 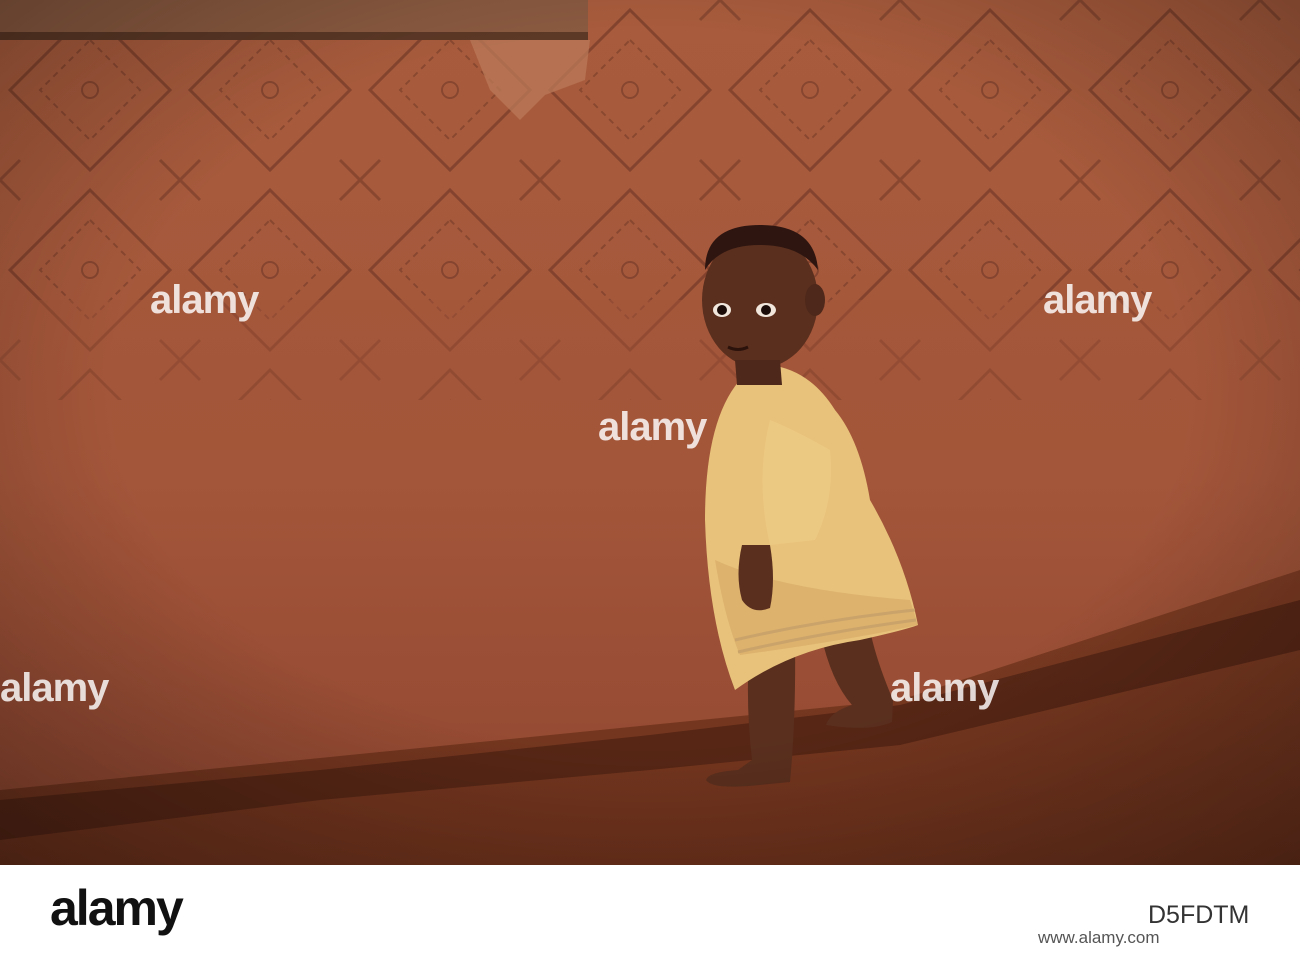 What do you see at coordinates (650, 910) in the screenshot?
I see `footer-bar: alamy D5FDTM www.alamy.com` at bounding box center [650, 910].